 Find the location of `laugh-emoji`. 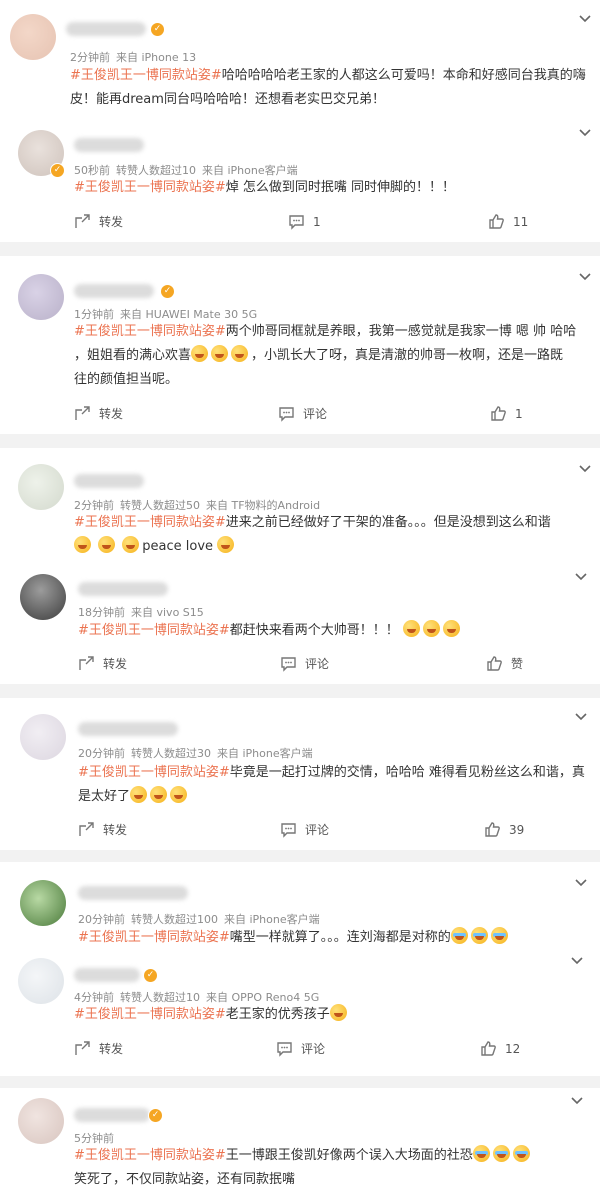

laugh-emoji is located at coordinates (226, 544).